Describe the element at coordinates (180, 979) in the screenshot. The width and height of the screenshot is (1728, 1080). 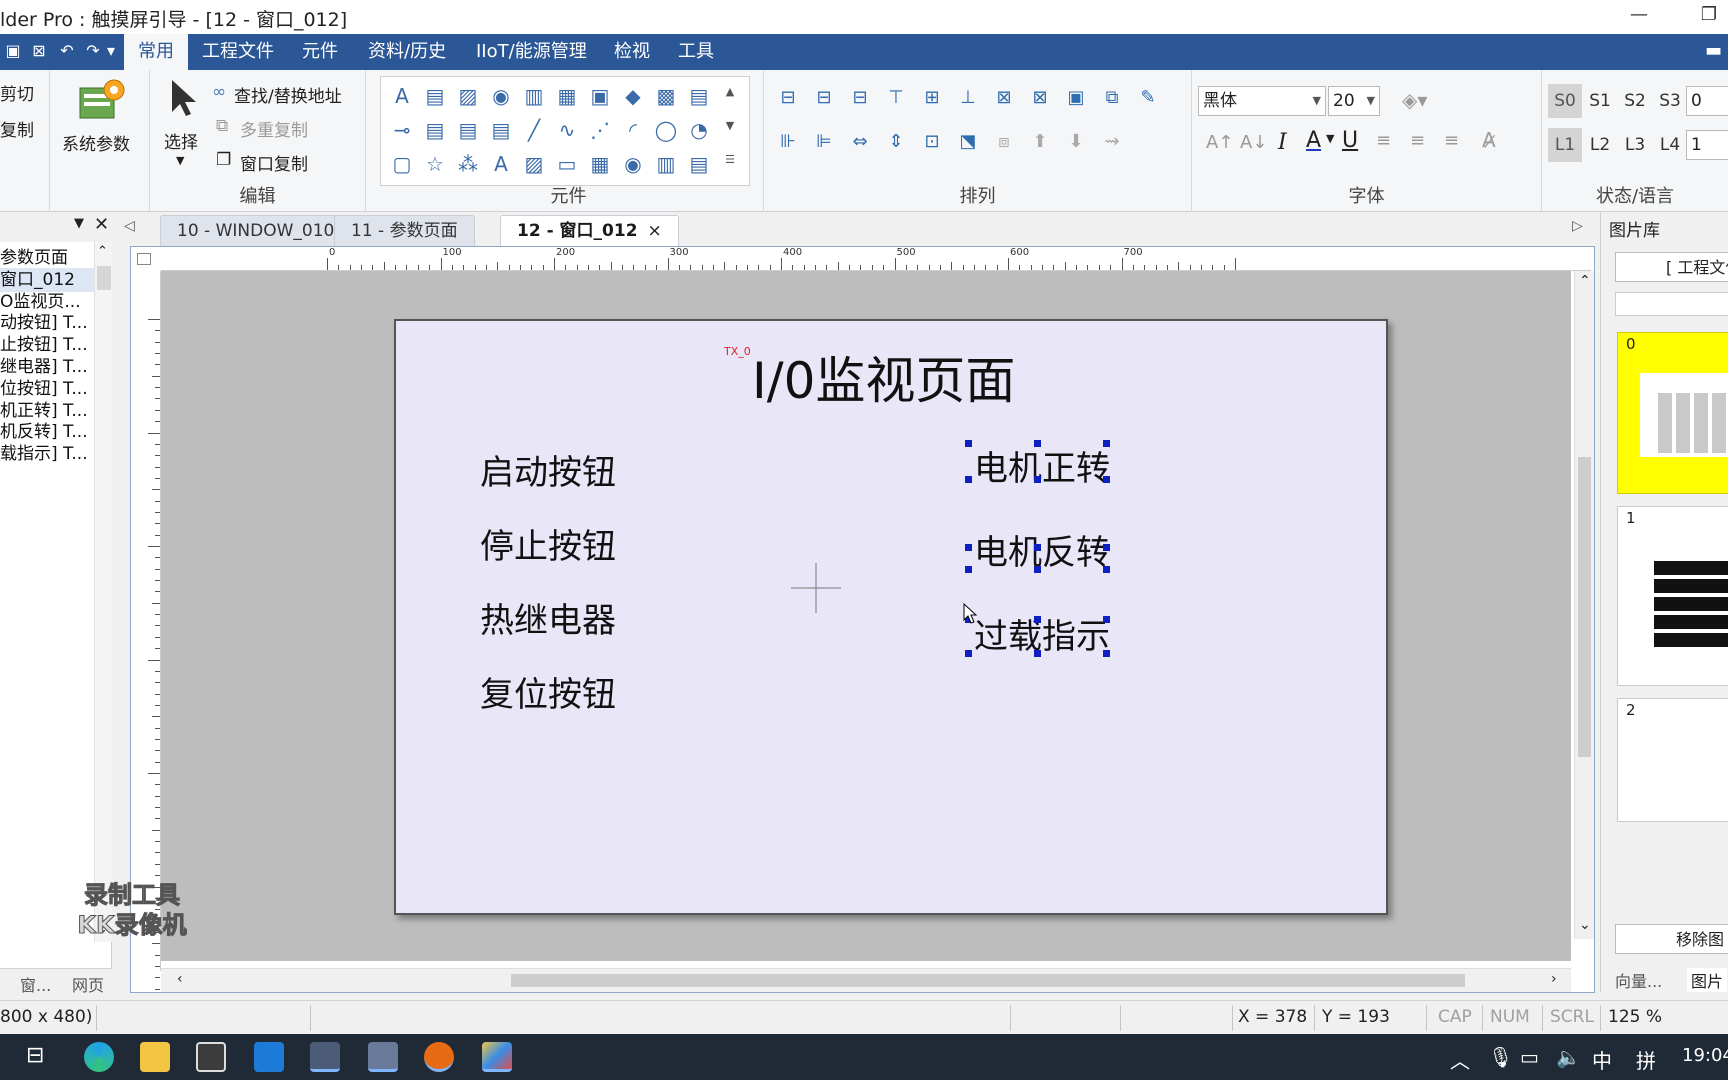
I see `scroll-left-icon: ‹` at that location.